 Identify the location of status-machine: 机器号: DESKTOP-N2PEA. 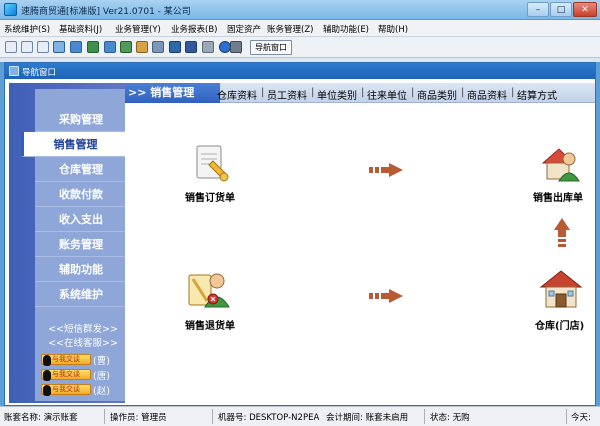
(269, 418).